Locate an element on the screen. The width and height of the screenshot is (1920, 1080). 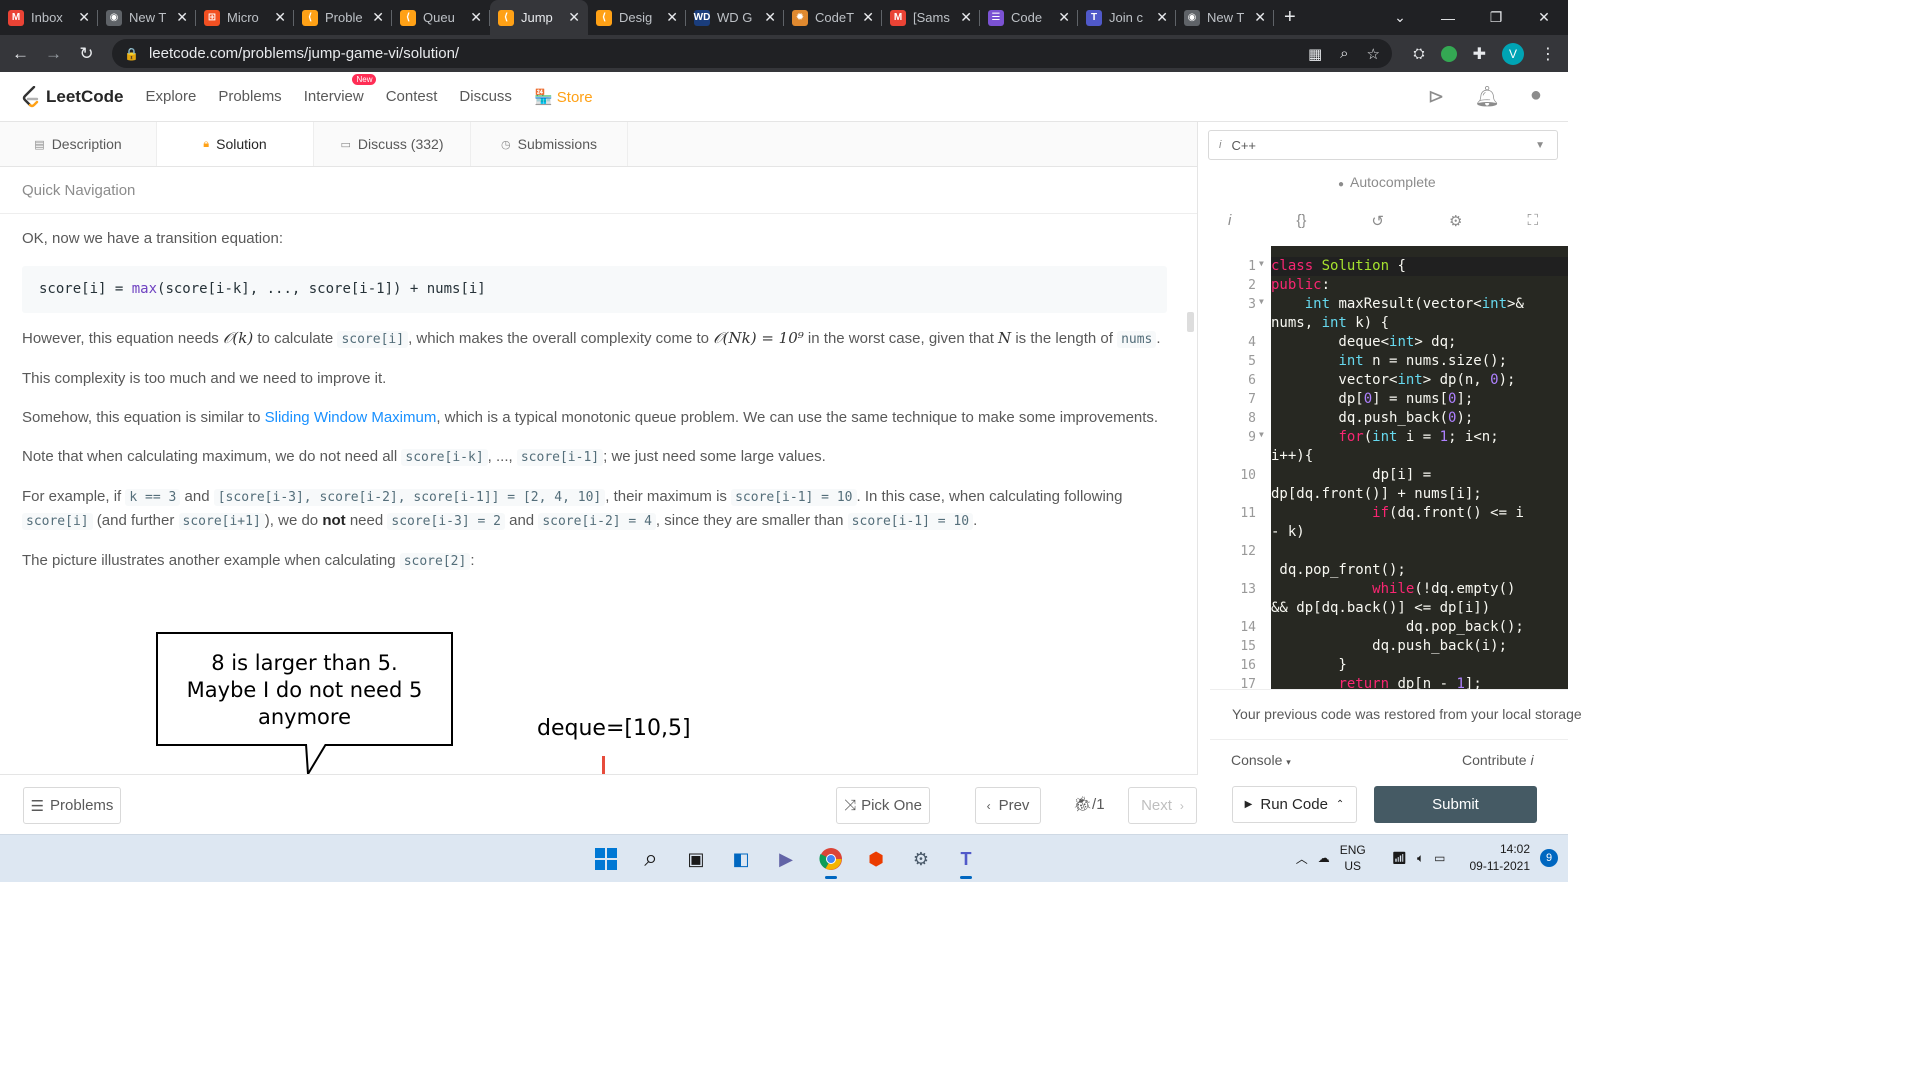
tab-discuss: ▭ Discuss (332) is located at coordinates (392, 144).